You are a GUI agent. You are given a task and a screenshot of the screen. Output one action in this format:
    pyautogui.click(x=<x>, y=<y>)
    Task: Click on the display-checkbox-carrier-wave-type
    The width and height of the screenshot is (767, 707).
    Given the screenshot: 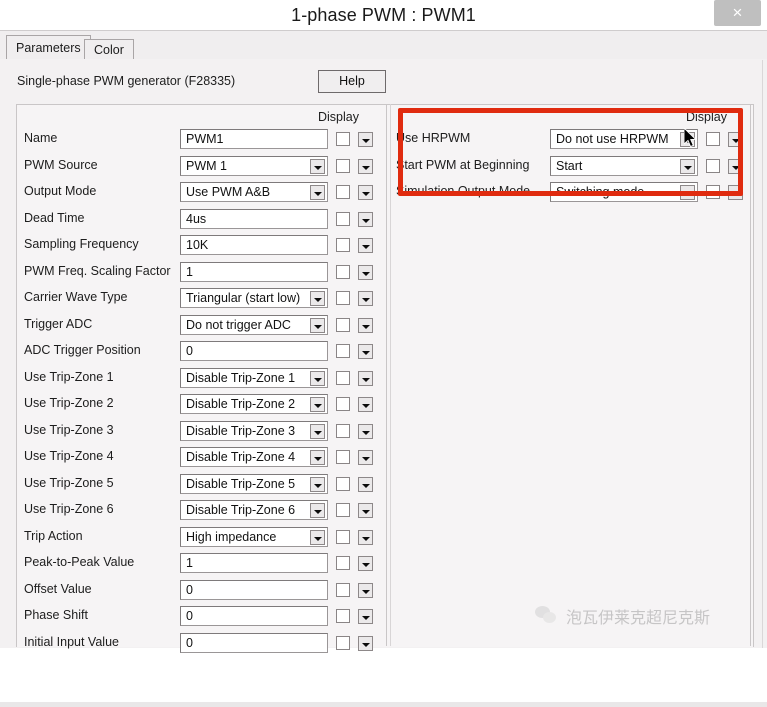 What is the action you would take?
    pyautogui.click(x=343, y=298)
    